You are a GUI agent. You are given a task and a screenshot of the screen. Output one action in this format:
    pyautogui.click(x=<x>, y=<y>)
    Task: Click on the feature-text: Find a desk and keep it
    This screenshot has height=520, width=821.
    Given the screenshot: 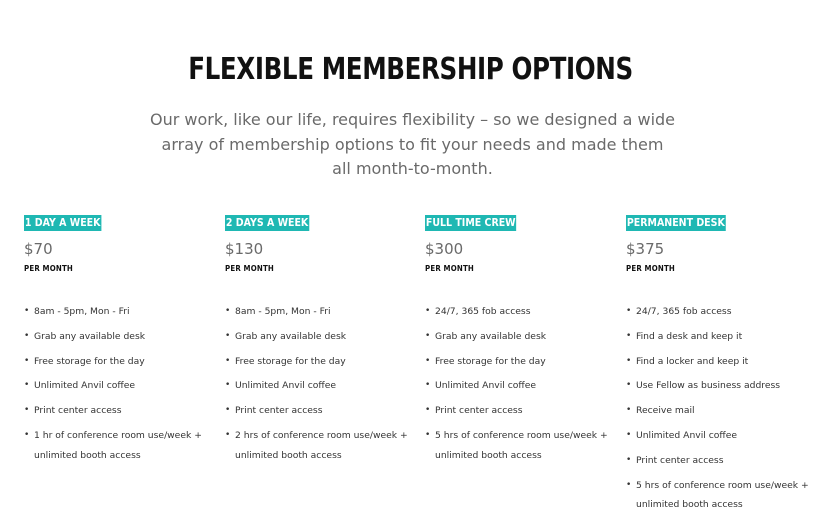 What is the action you would take?
    pyautogui.click(x=689, y=336)
    